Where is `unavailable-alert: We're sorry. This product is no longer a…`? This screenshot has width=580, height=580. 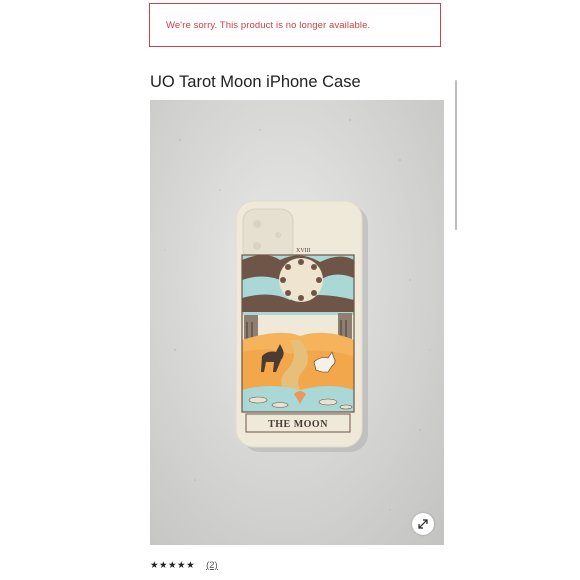 unavailable-alert: We're sorry. This product is no longer a… is located at coordinates (295, 25).